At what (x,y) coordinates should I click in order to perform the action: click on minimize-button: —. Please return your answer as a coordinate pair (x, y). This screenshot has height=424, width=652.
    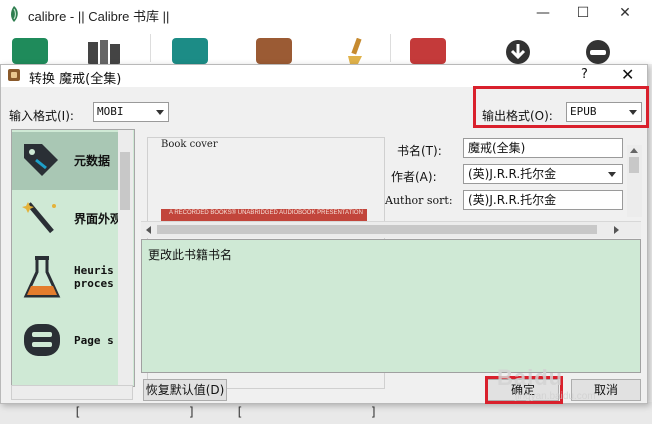
    Looking at the image, I should click on (543, 13).